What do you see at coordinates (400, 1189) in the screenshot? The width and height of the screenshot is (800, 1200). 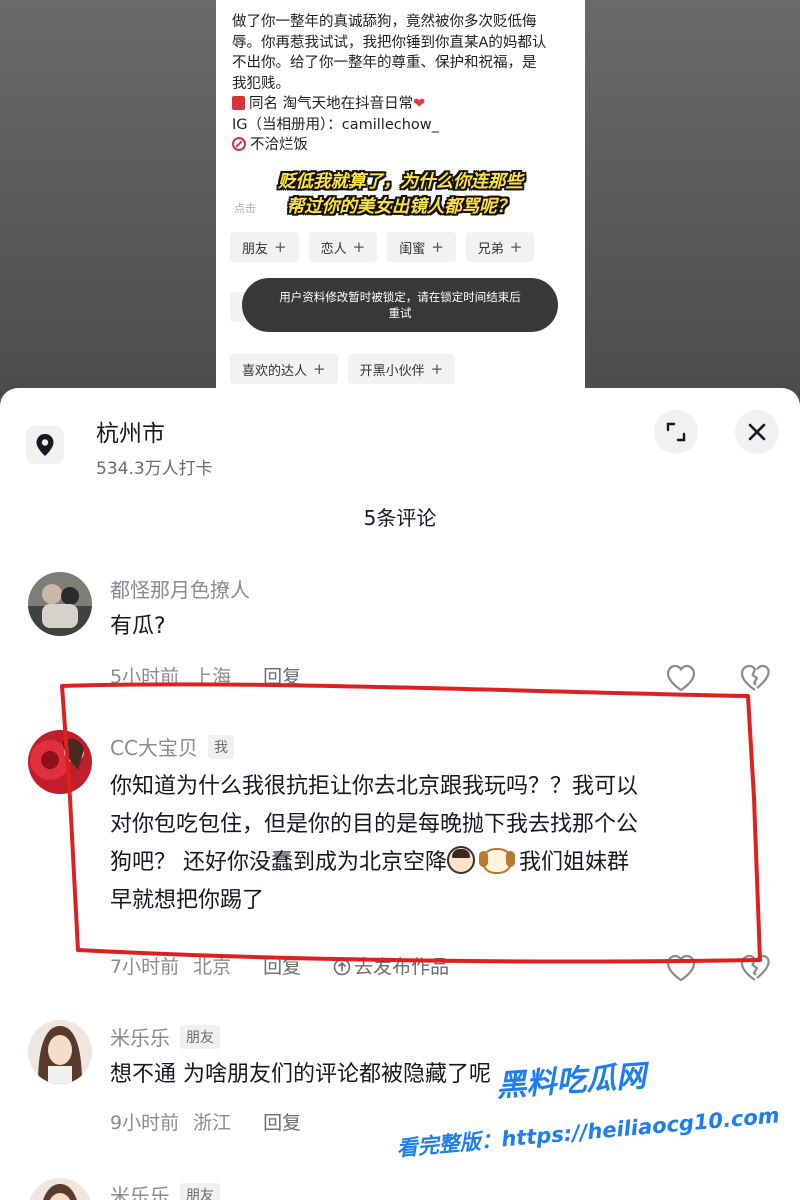 I see `comment-item: 米乐乐 朋友` at bounding box center [400, 1189].